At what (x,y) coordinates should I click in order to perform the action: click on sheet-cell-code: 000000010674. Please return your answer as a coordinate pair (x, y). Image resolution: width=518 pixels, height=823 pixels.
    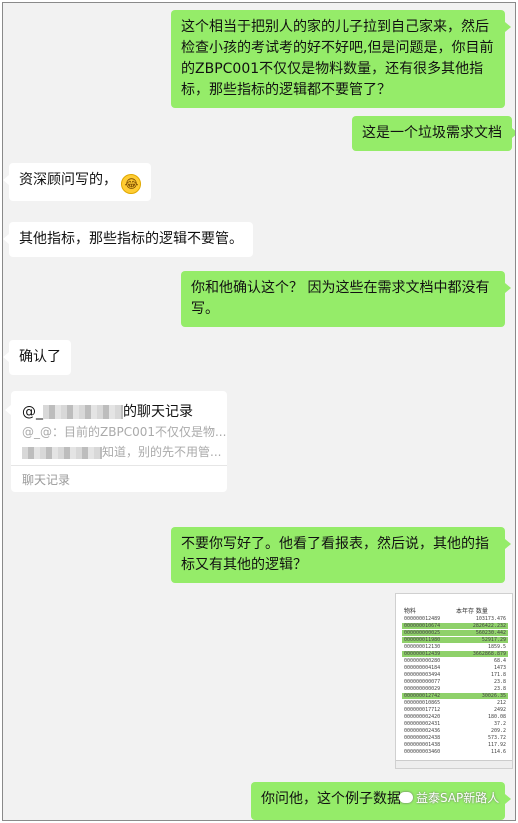
    Looking at the image, I should click on (422, 626).